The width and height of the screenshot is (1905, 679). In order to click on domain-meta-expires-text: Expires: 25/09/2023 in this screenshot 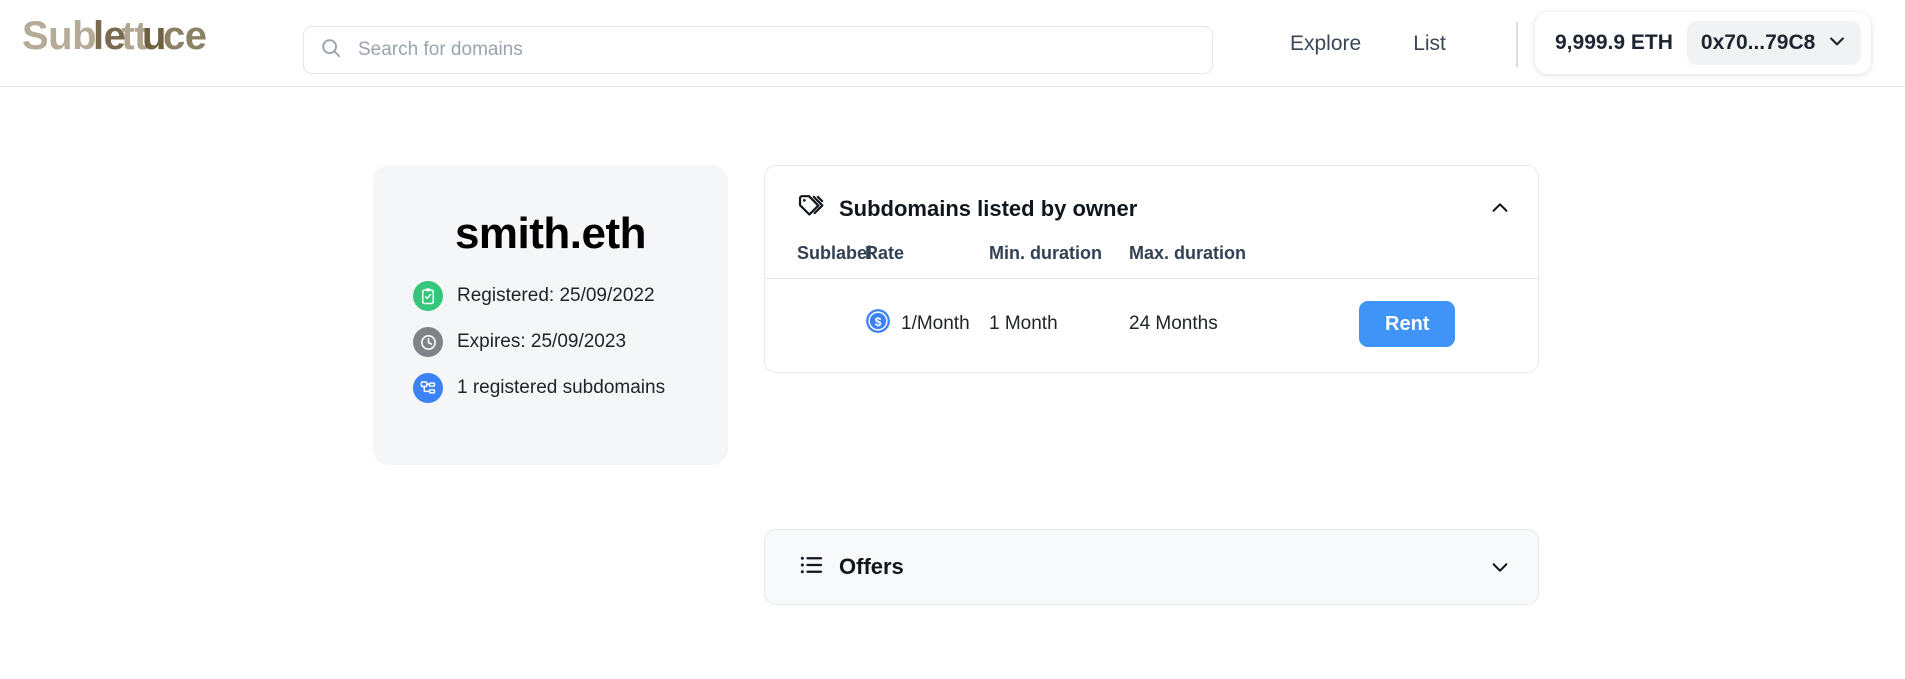, I will do `click(542, 341)`.